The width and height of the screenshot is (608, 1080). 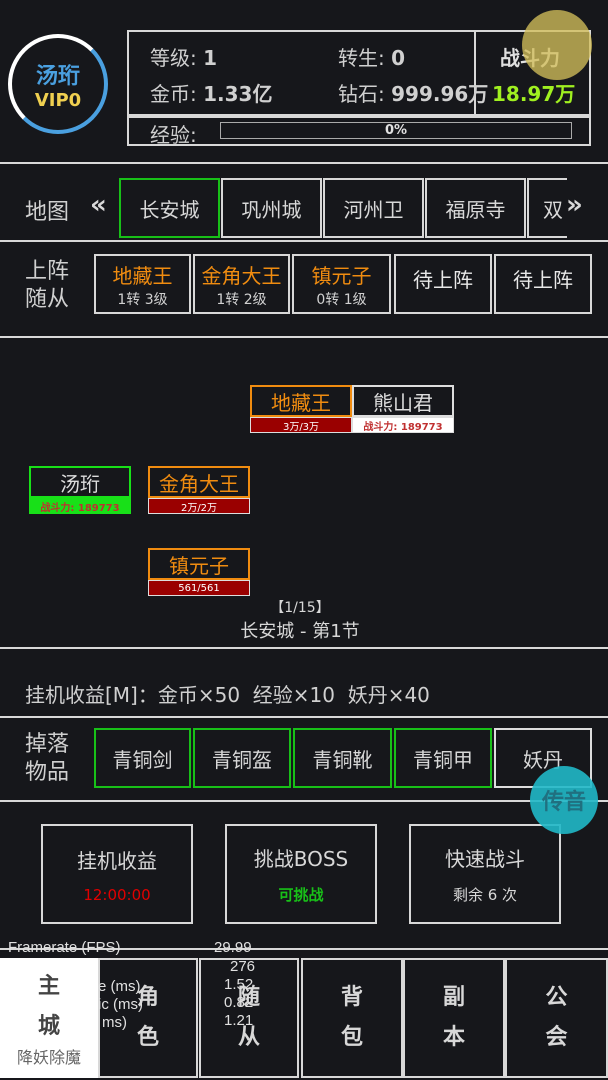 I want to click on fps-stat-value: 1.52, so click(x=239, y=984).